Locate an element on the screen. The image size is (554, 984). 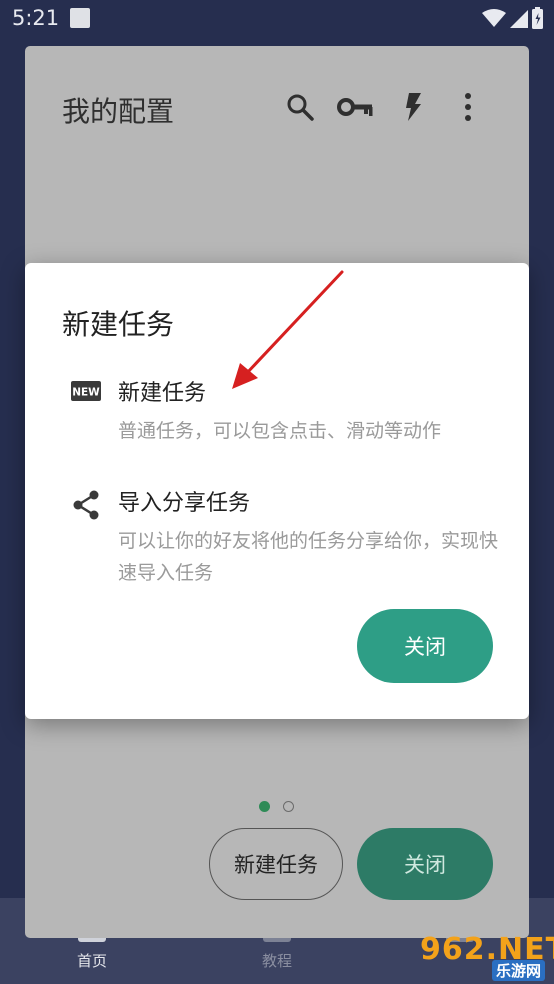
option-import-shared-task: 导入分享任务 可以让你的好友将他的任务分享给你，实现快速导入任务 is located at coordinates (277, 528).